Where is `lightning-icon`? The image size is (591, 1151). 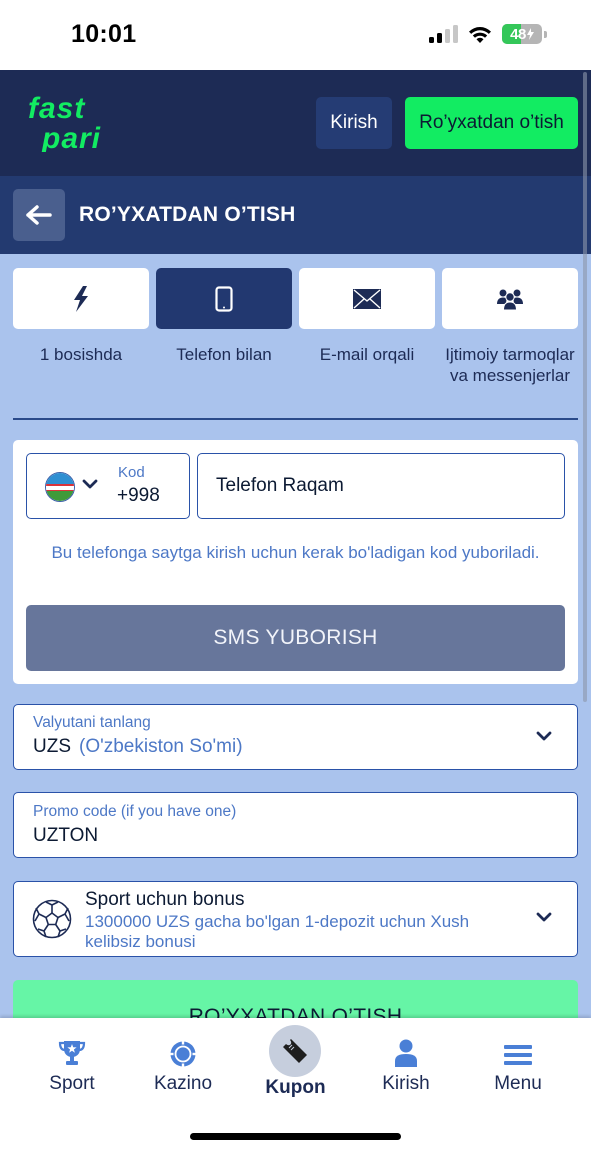
lightning-icon is located at coordinates (81, 298).